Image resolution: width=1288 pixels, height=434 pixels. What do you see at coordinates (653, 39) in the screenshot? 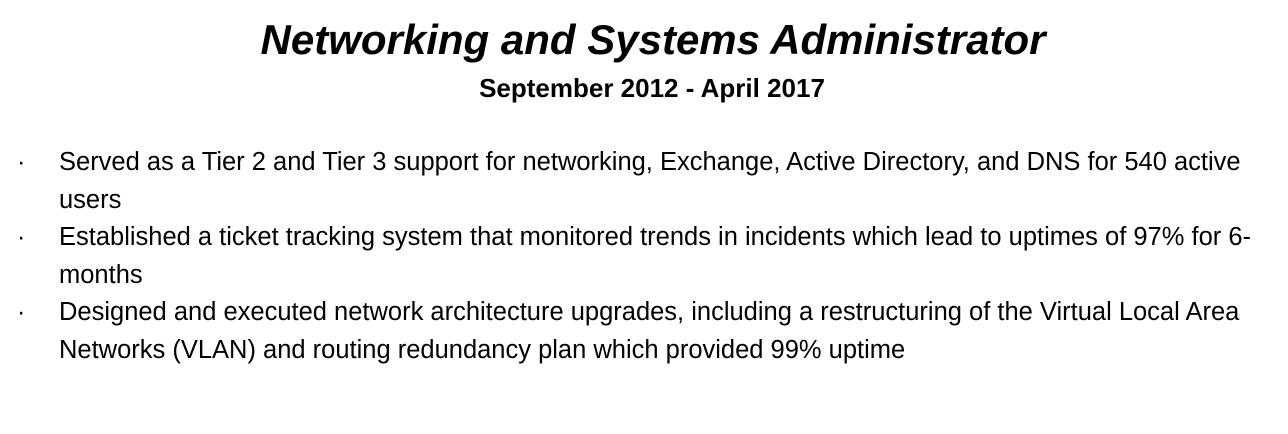
I see `job-title: Networking and Systems Administrator` at bounding box center [653, 39].